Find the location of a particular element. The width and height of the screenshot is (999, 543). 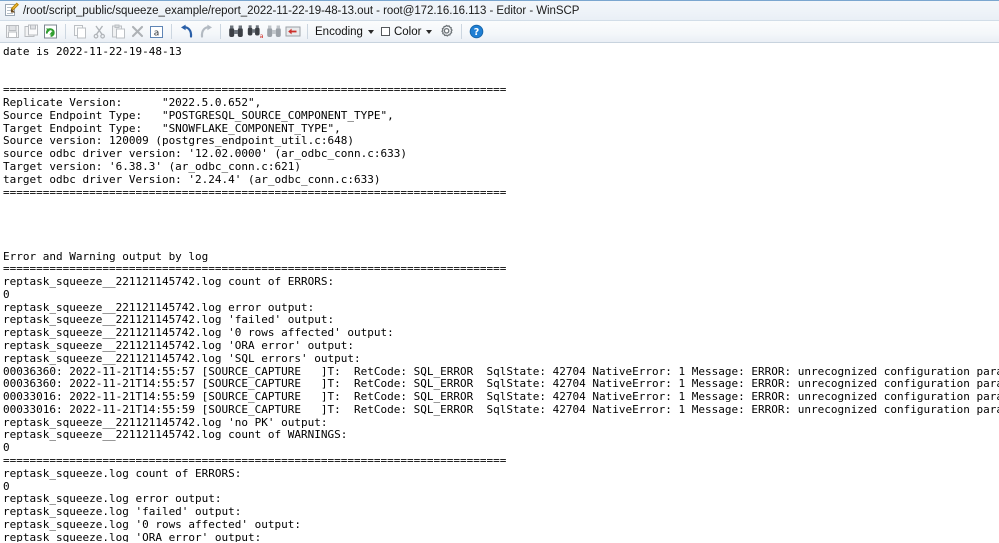

copy-button is located at coordinates (80, 31).